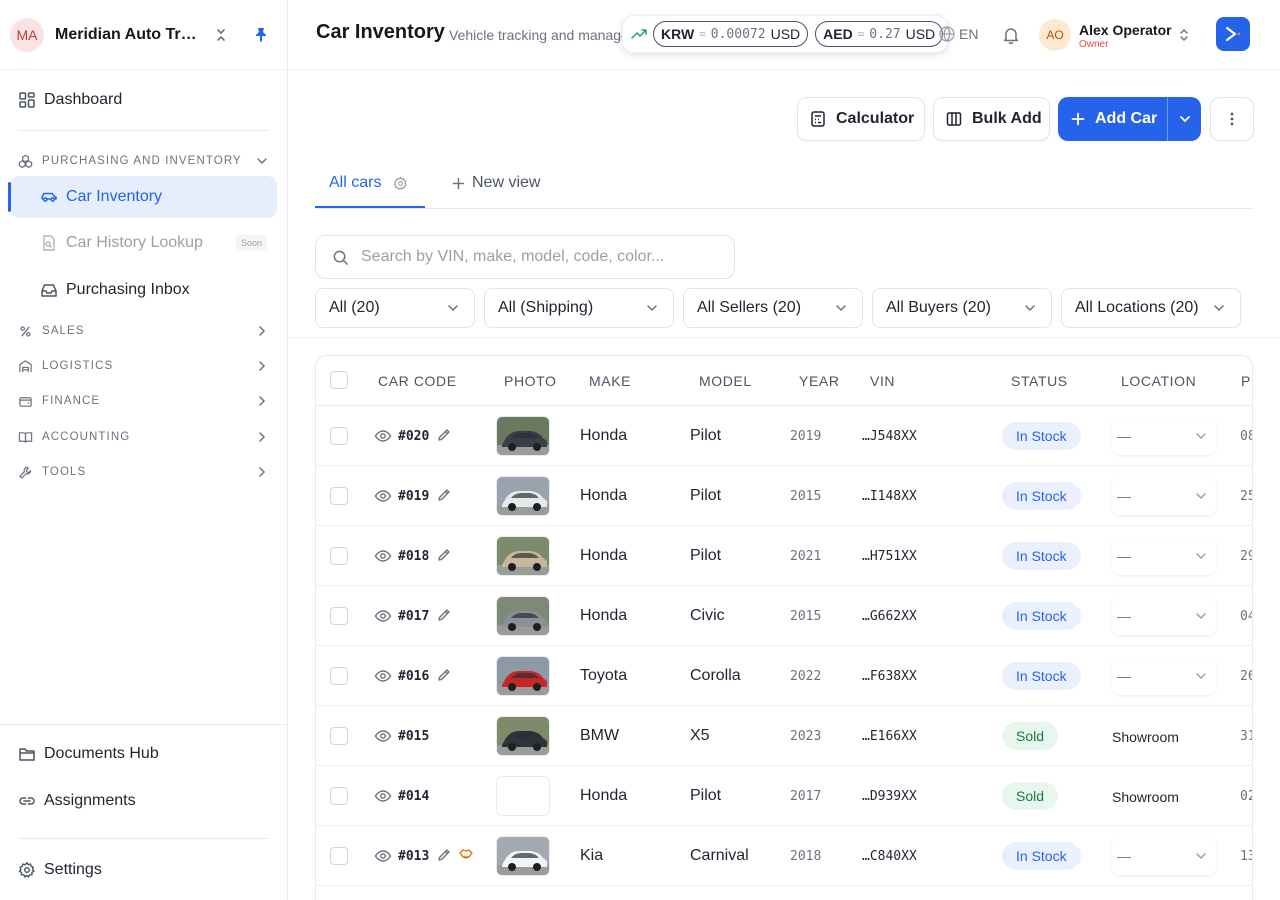 The width and height of the screenshot is (1280, 900). What do you see at coordinates (1232, 119) in the screenshot?
I see `more-options-button` at bounding box center [1232, 119].